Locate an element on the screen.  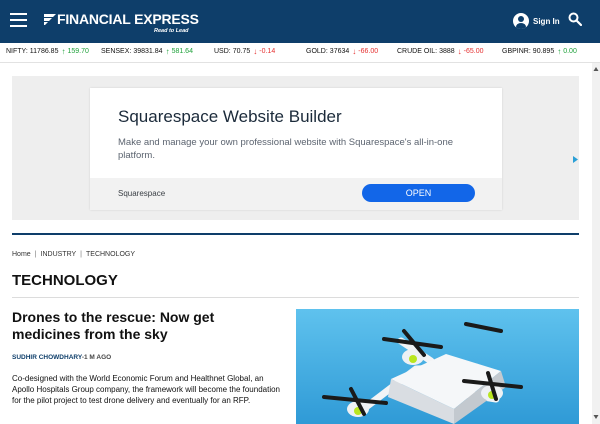
logo-mark-icon is located at coordinates (50, 19).